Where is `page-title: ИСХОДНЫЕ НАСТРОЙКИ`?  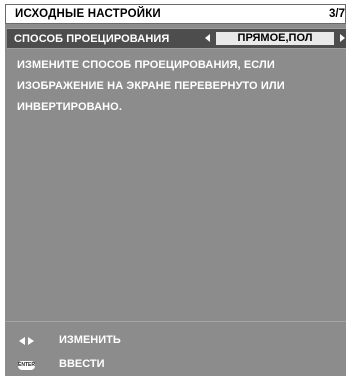
page-title: ИСХОДНЫЕ НАСТРОЙКИ is located at coordinates (88, 14).